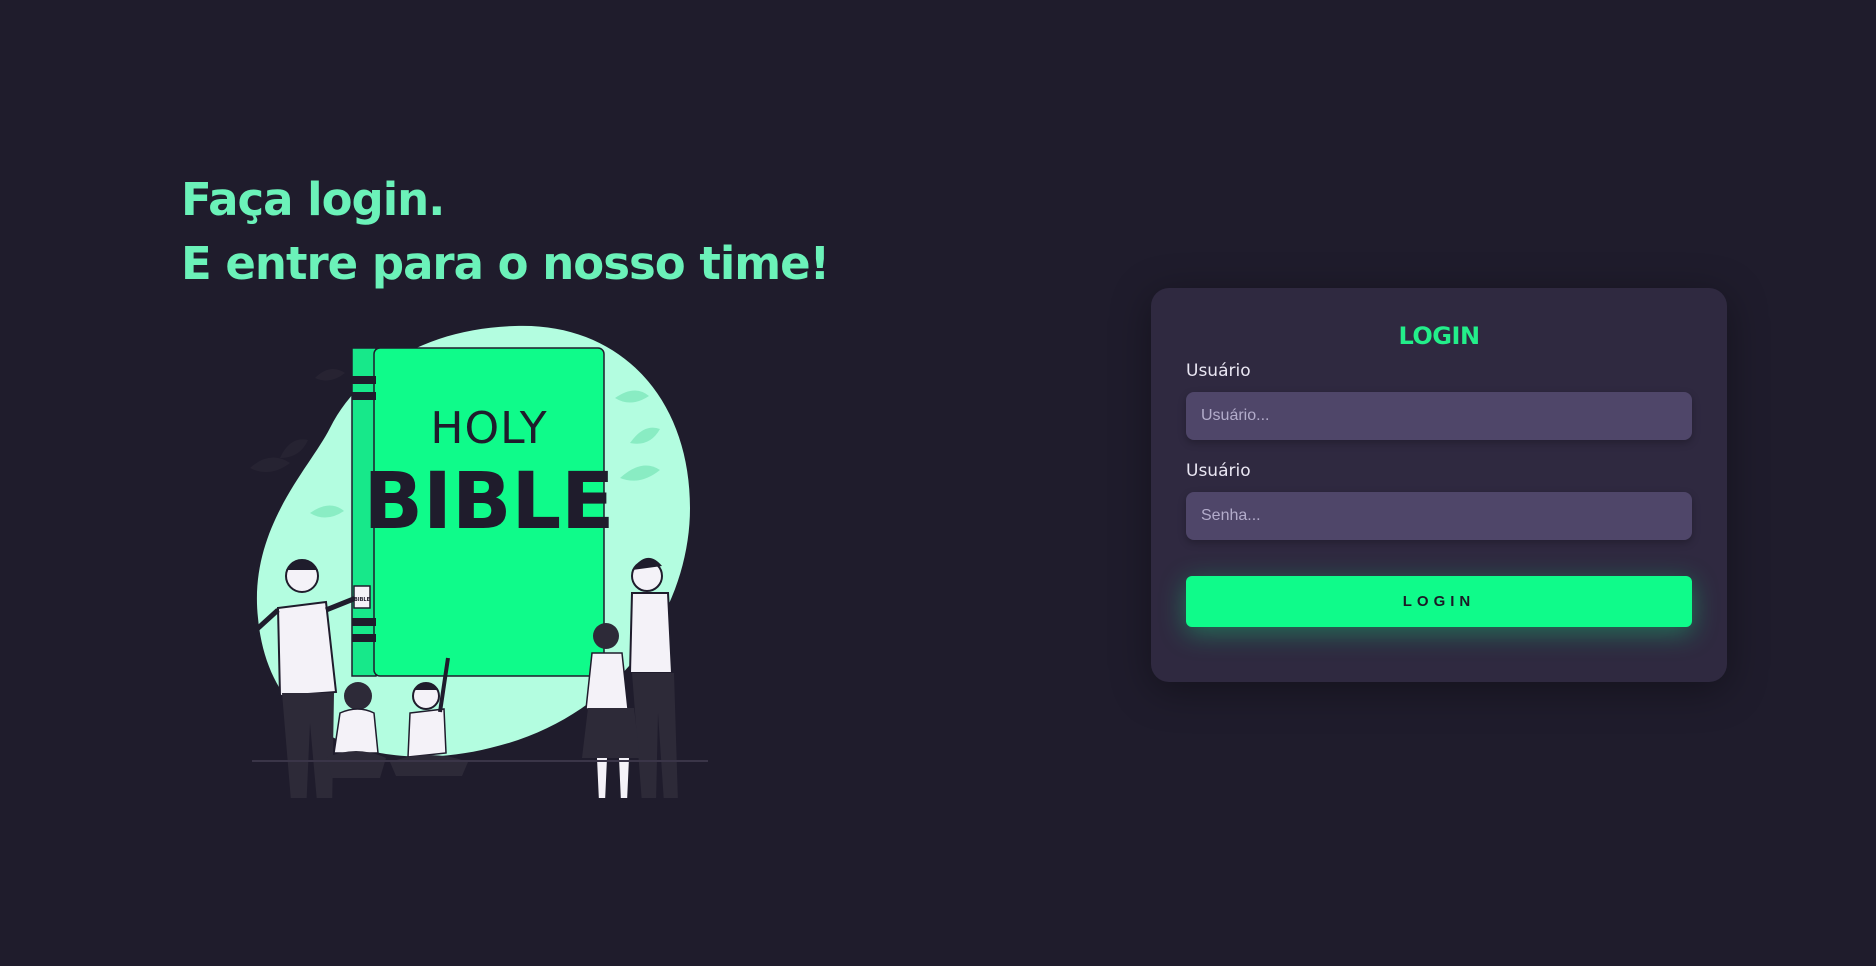 The height and width of the screenshot is (966, 1876). I want to click on login-card: LOGIN Usuário Usuário LOGIN, so click(1439, 485).